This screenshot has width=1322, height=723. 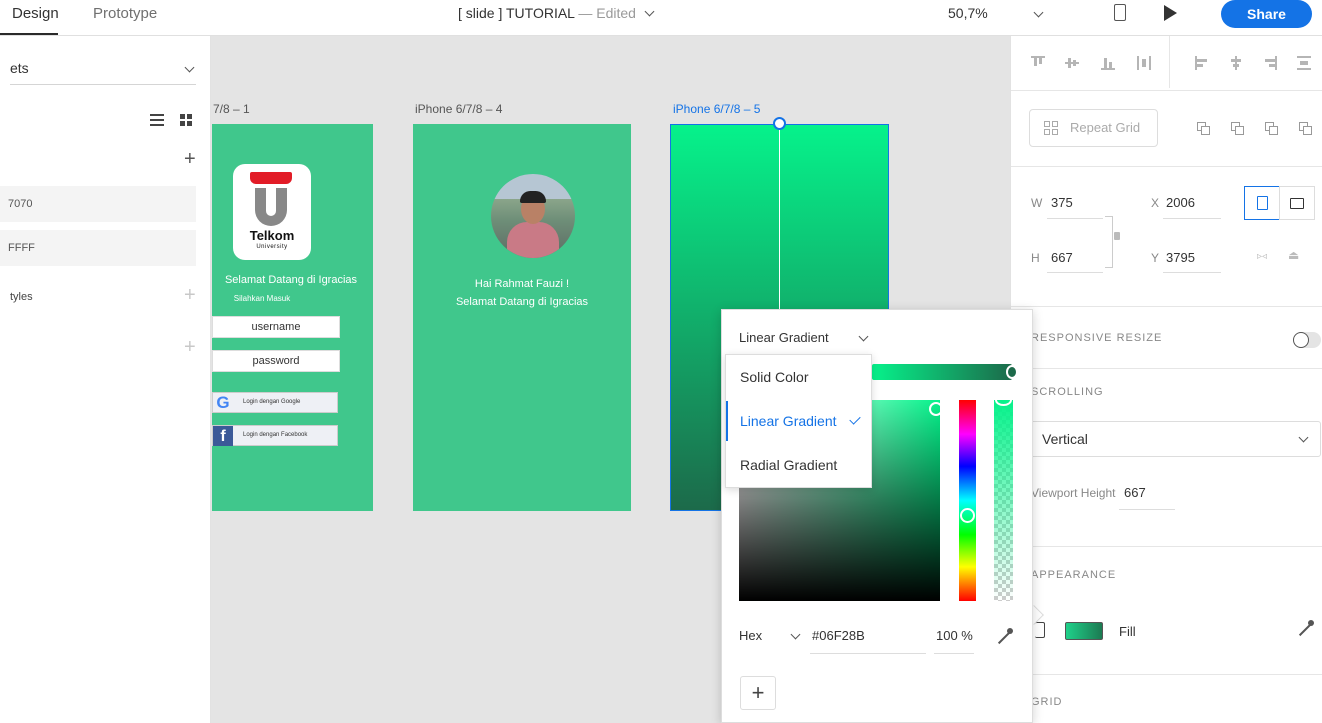 What do you see at coordinates (1202, 63) in the screenshot?
I see `align-left-icon` at bounding box center [1202, 63].